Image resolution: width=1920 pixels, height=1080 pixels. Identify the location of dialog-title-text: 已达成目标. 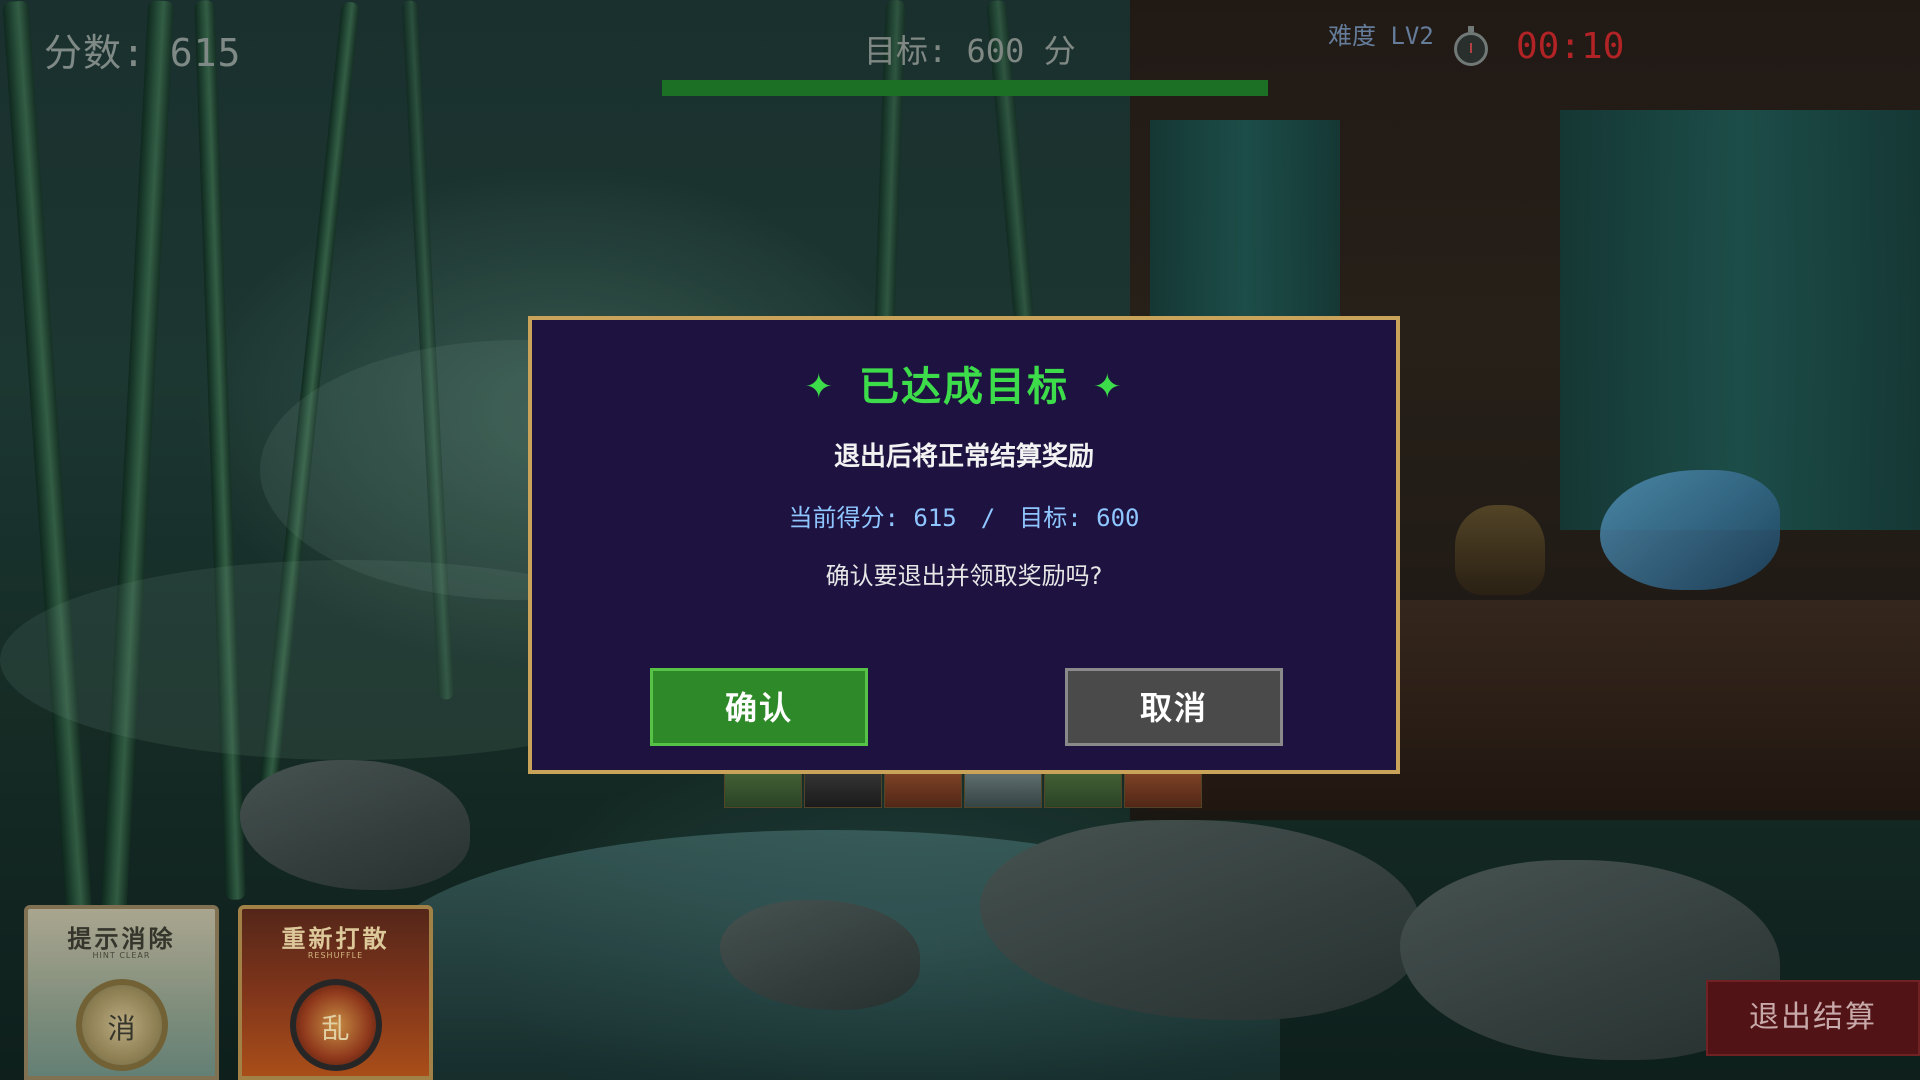
(964, 387).